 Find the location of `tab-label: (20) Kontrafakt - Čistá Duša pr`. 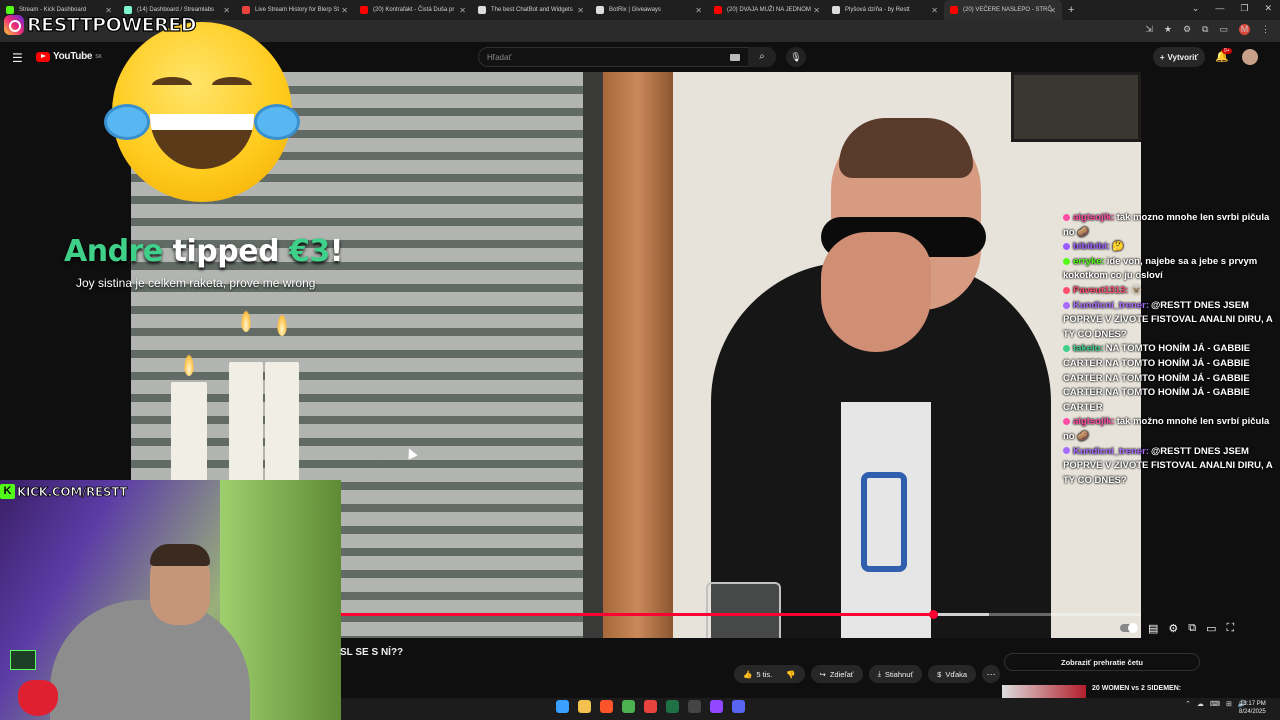

tab-label: (20) Kontrafakt - Čistá Duša pr is located at coordinates (414, 10).